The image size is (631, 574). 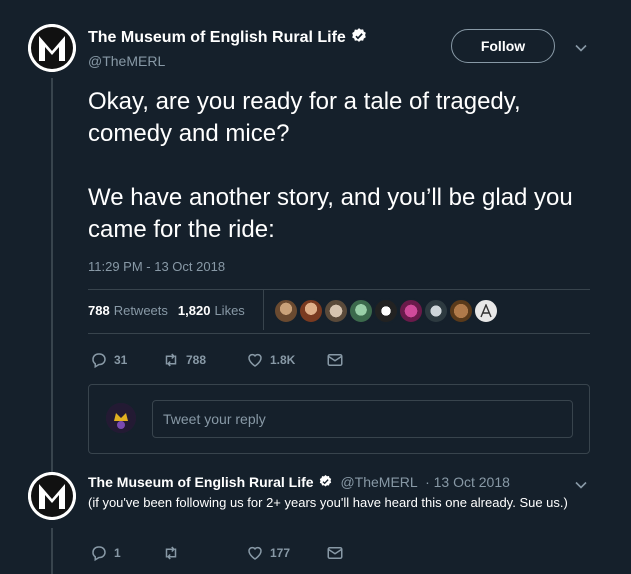 I want to click on reply-author-handle: @TheMERL, so click(x=378, y=482).